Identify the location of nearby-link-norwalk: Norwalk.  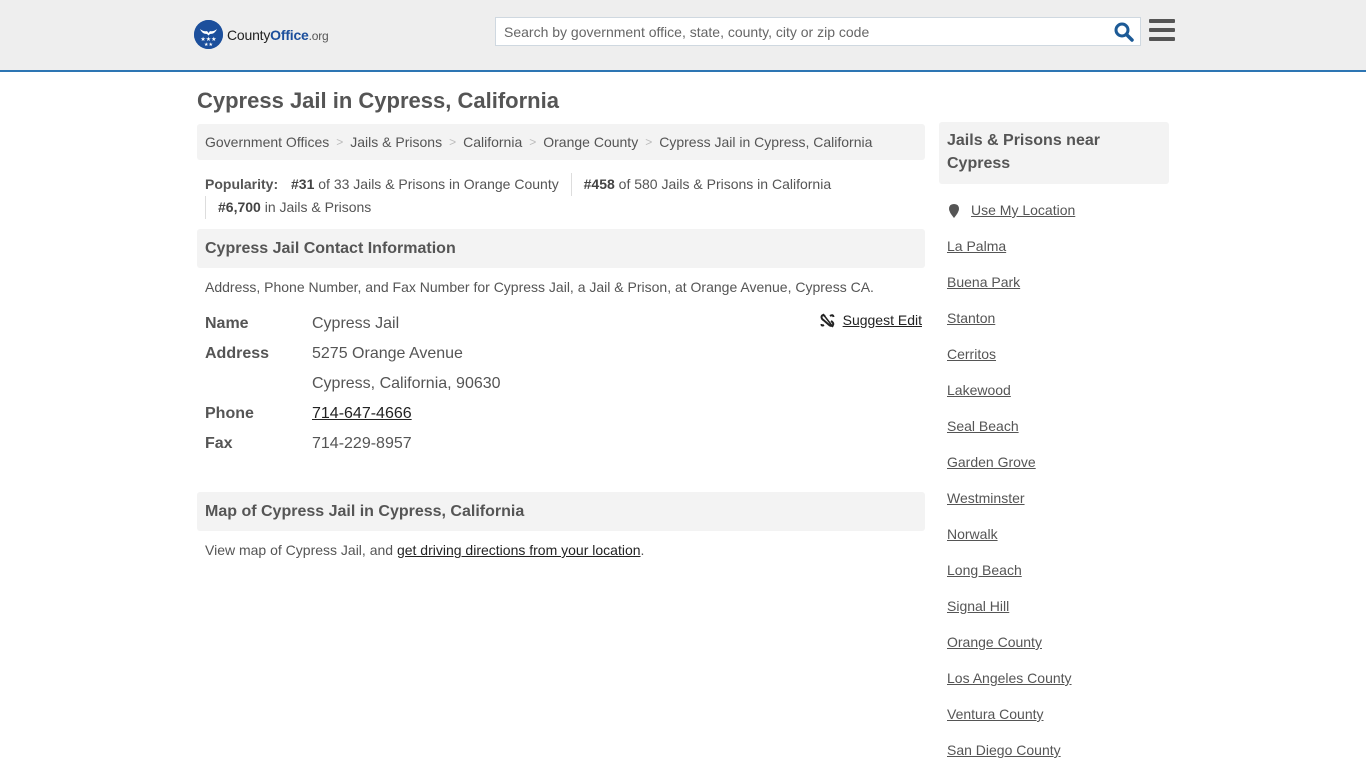
(972, 534).